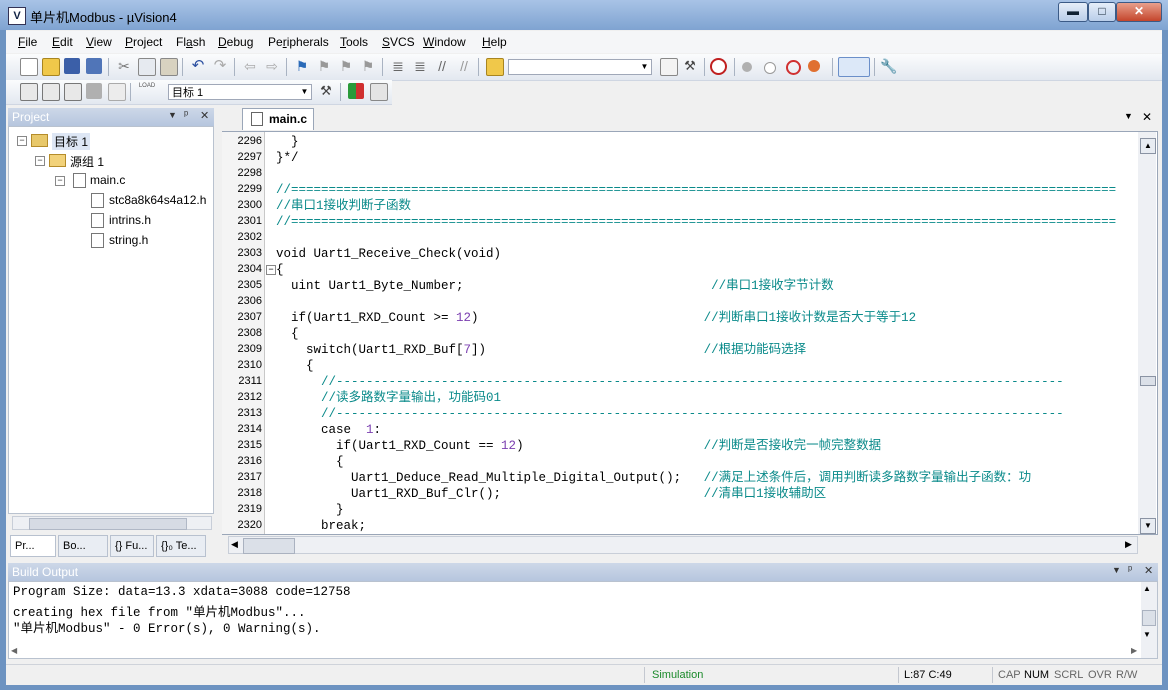 The height and width of the screenshot is (690, 1168). I want to click on undo-icon: ↶, so click(198, 66).